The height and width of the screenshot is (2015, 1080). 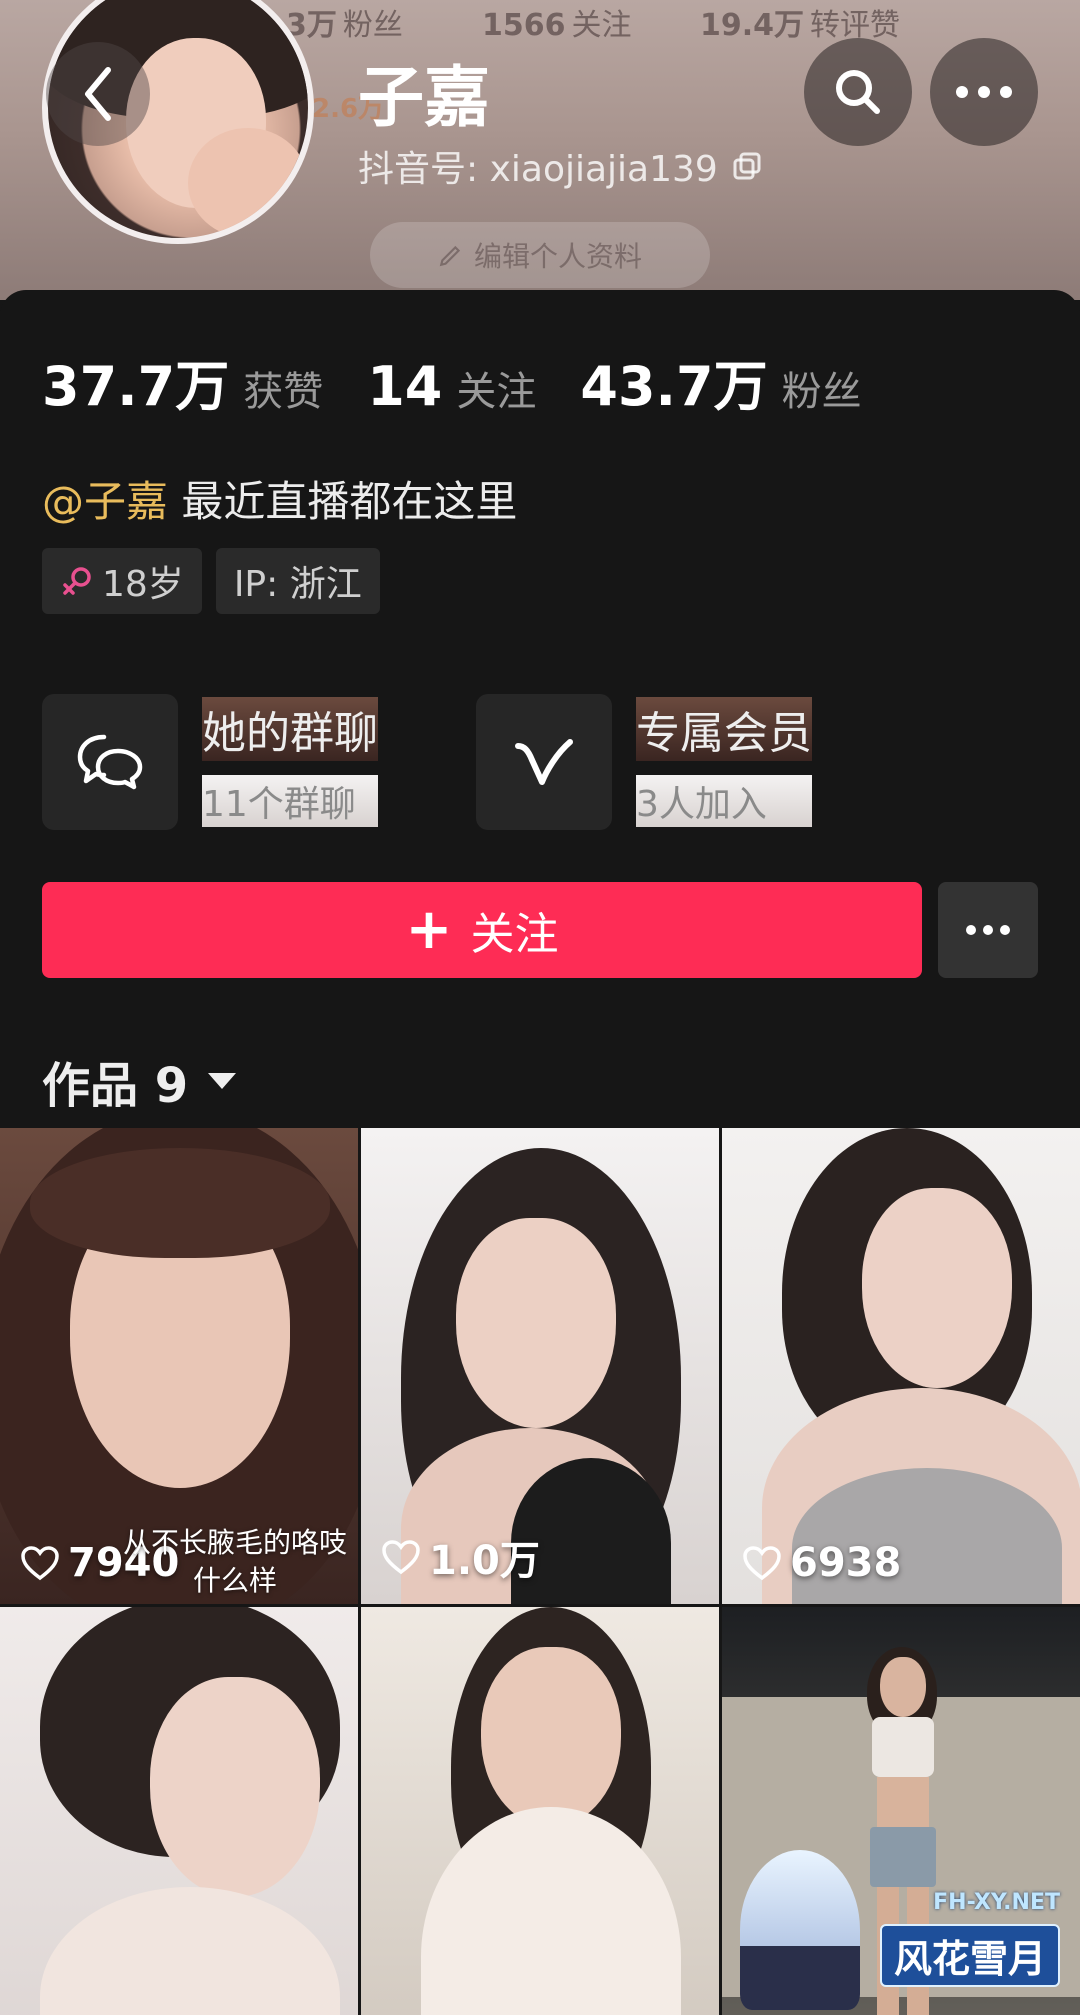 I want to click on chevron-left-icon, so click(x=98, y=94).